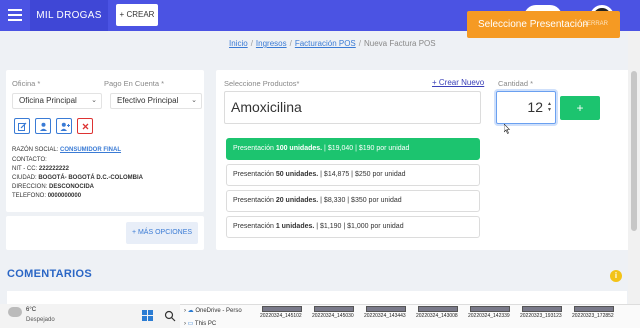 The image size is (640, 328). I want to click on nit-label: NIT - CC:, so click(25, 169).